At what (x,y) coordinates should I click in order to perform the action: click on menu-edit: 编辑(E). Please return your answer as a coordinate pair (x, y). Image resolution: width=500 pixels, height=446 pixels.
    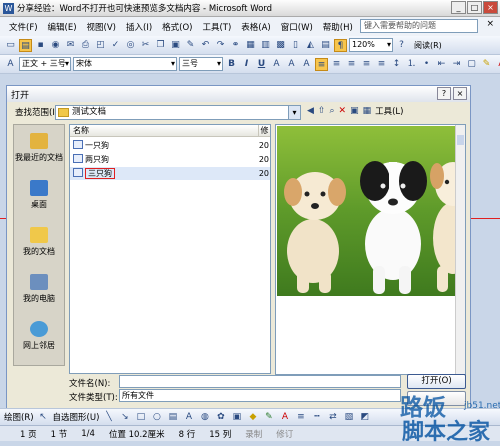
    Looking at the image, I should click on (62, 27).